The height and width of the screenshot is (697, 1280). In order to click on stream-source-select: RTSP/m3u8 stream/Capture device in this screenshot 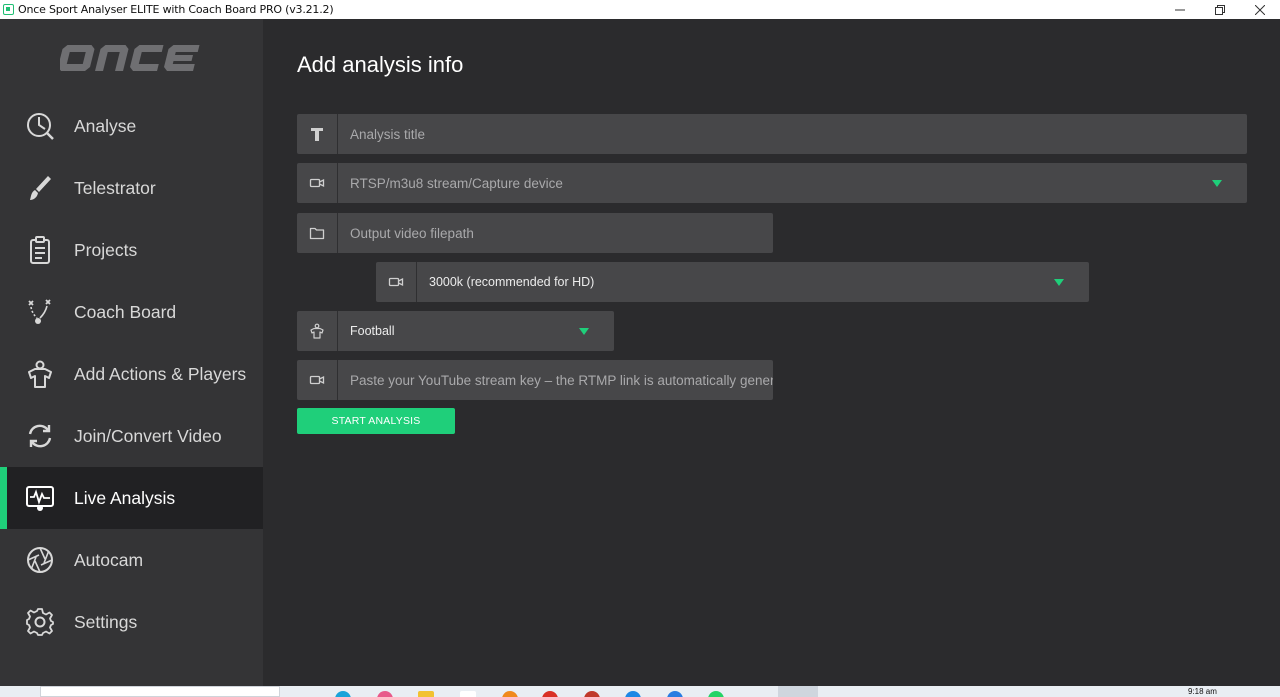, I will do `click(772, 183)`.